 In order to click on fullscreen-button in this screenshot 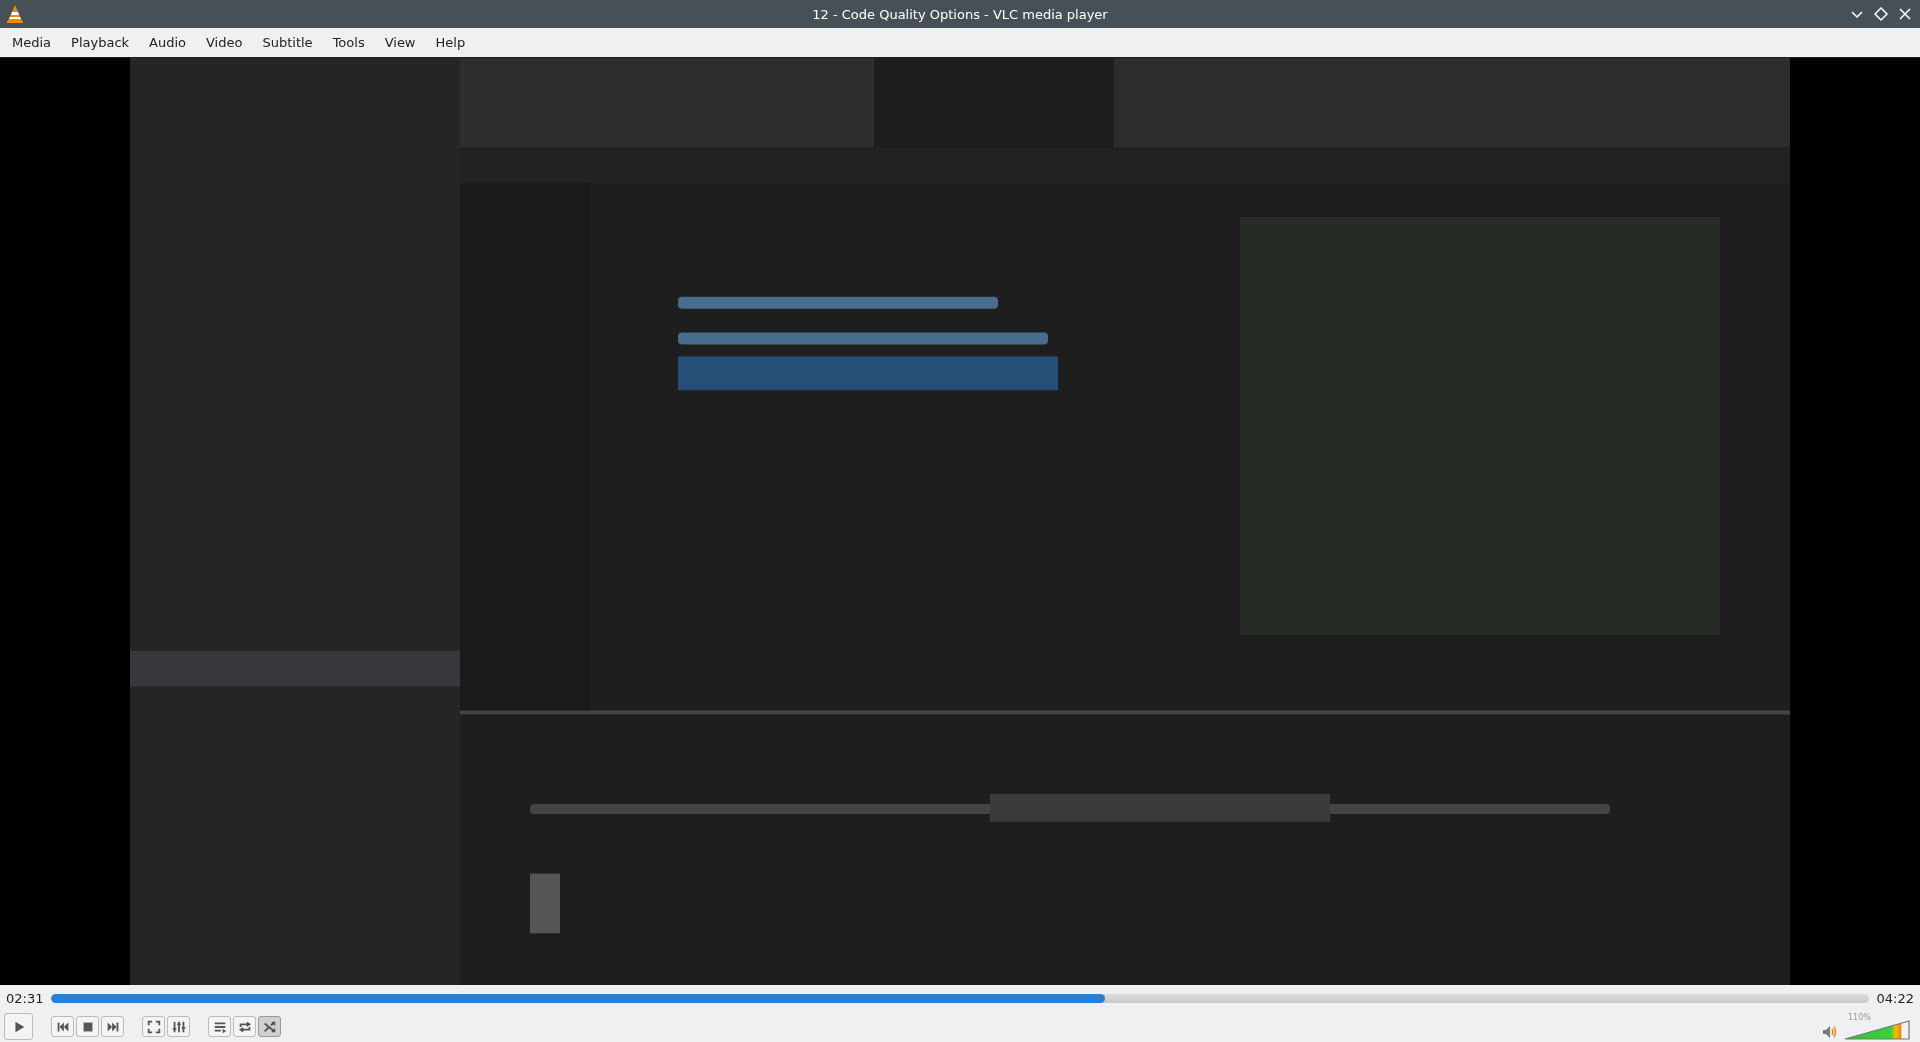, I will do `click(153, 1026)`.